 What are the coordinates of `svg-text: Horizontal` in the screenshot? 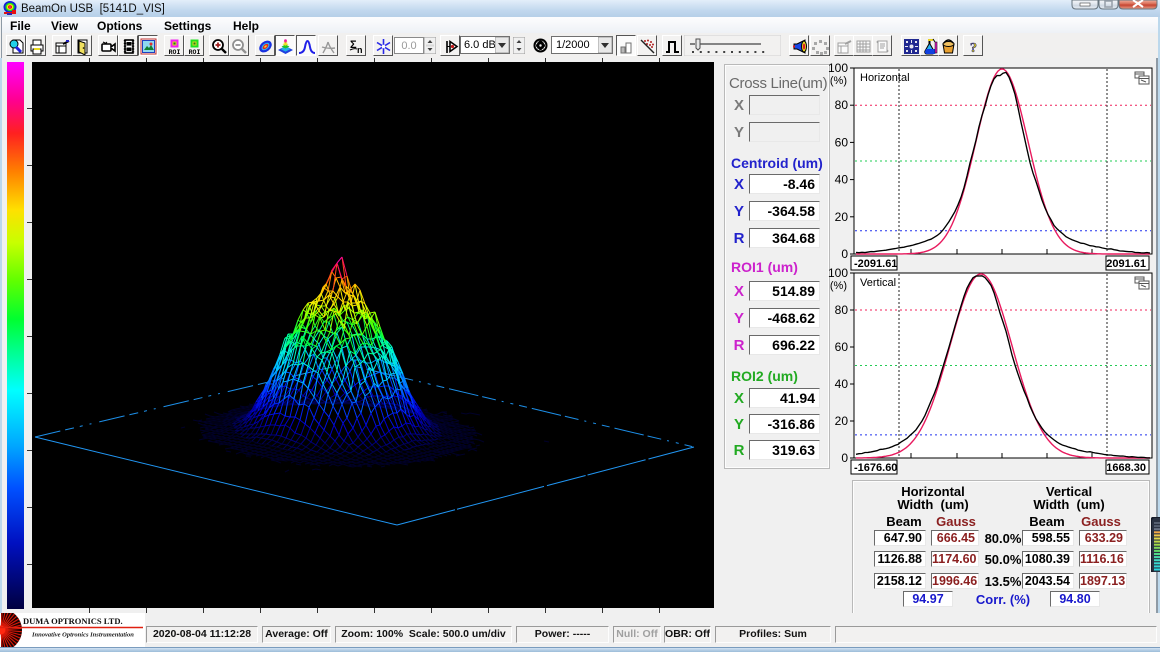 It's located at (885, 78).